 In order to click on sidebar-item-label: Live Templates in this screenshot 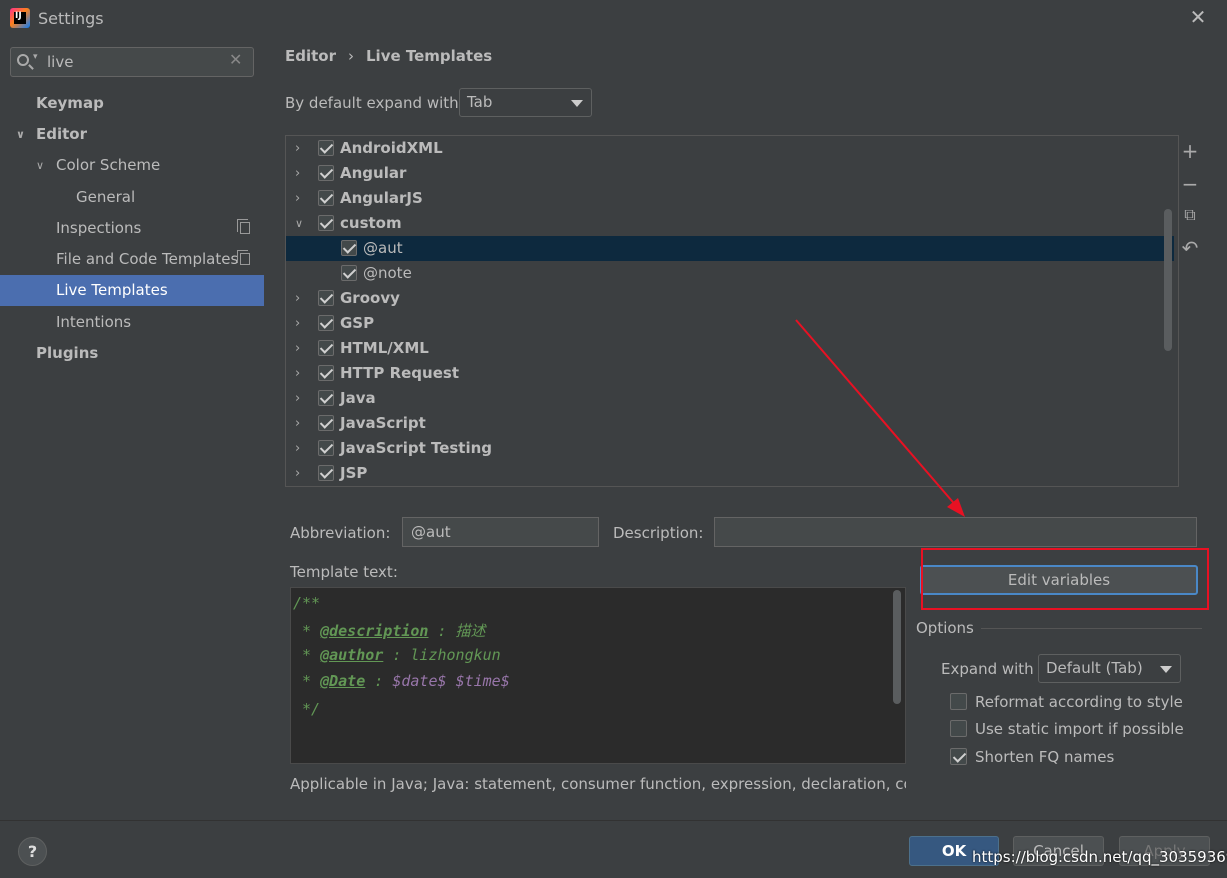, I will do `click(112, 290)`.